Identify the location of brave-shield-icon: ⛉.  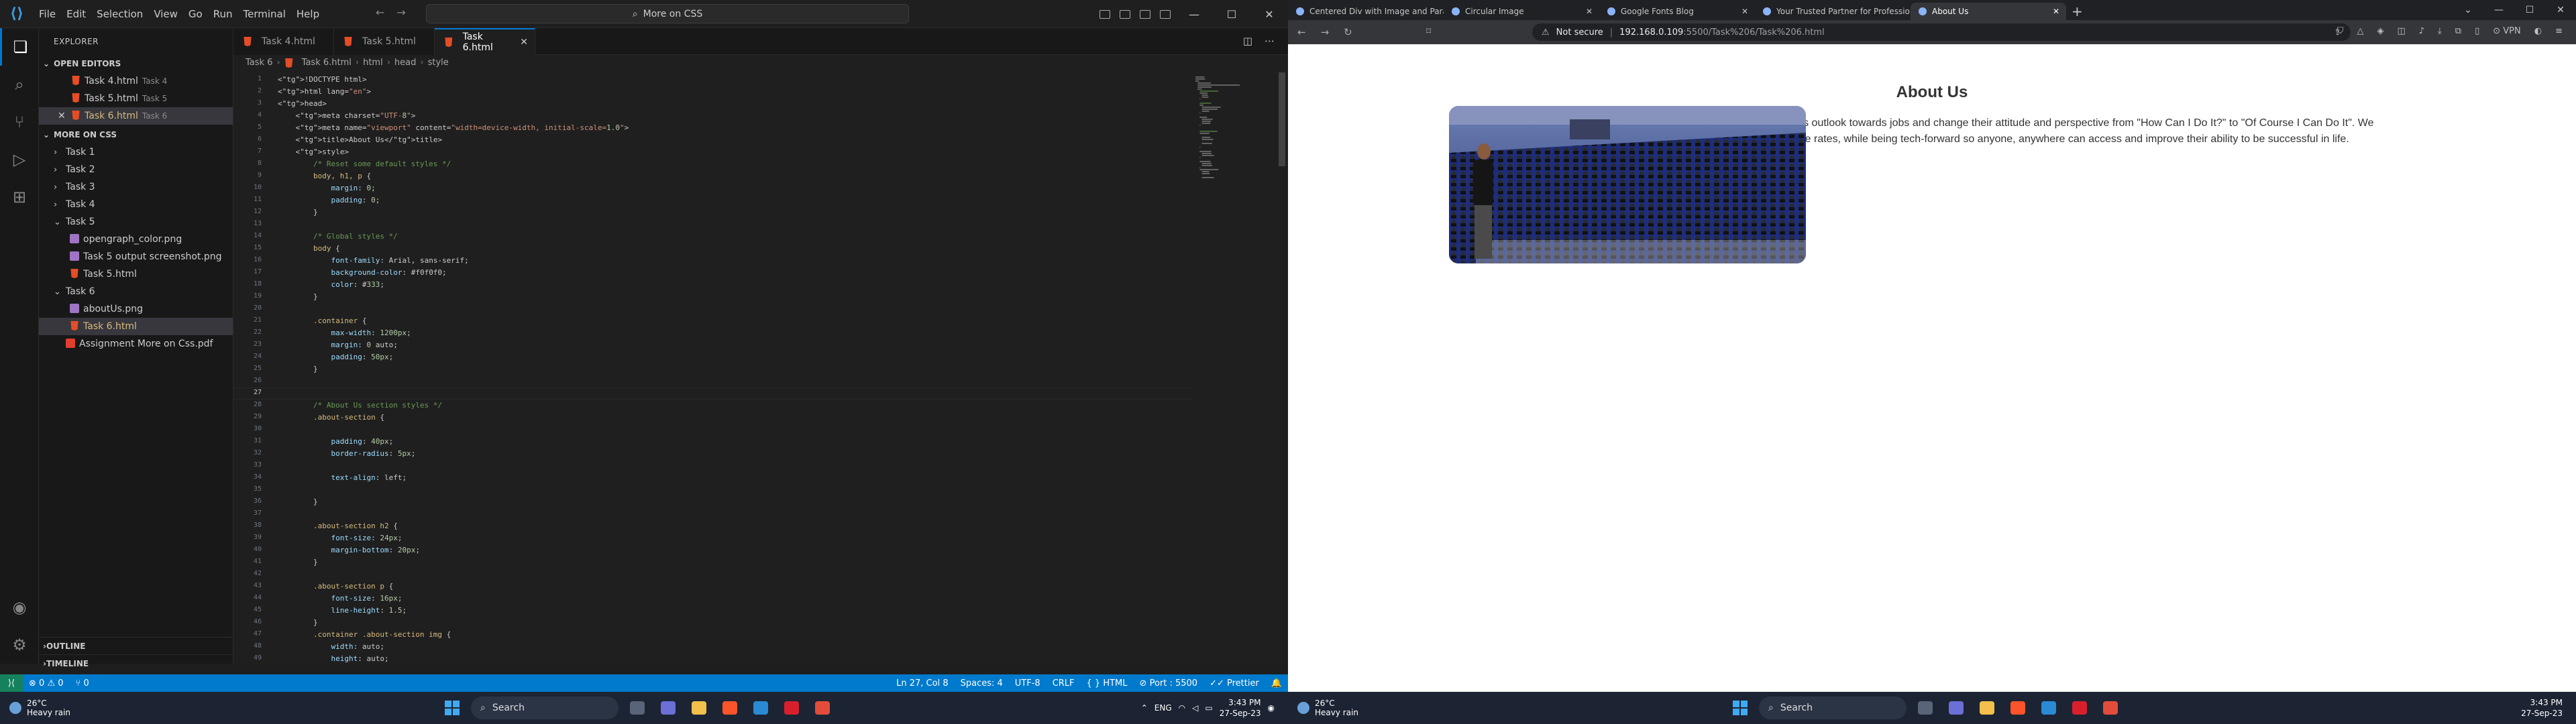
(2340, 31).